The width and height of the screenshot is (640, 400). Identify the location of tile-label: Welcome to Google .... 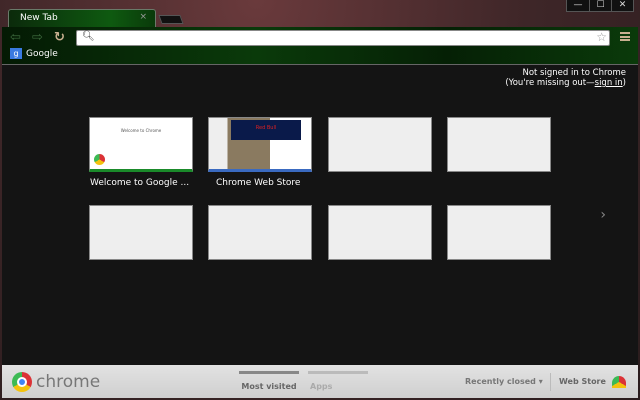
(145, 183).